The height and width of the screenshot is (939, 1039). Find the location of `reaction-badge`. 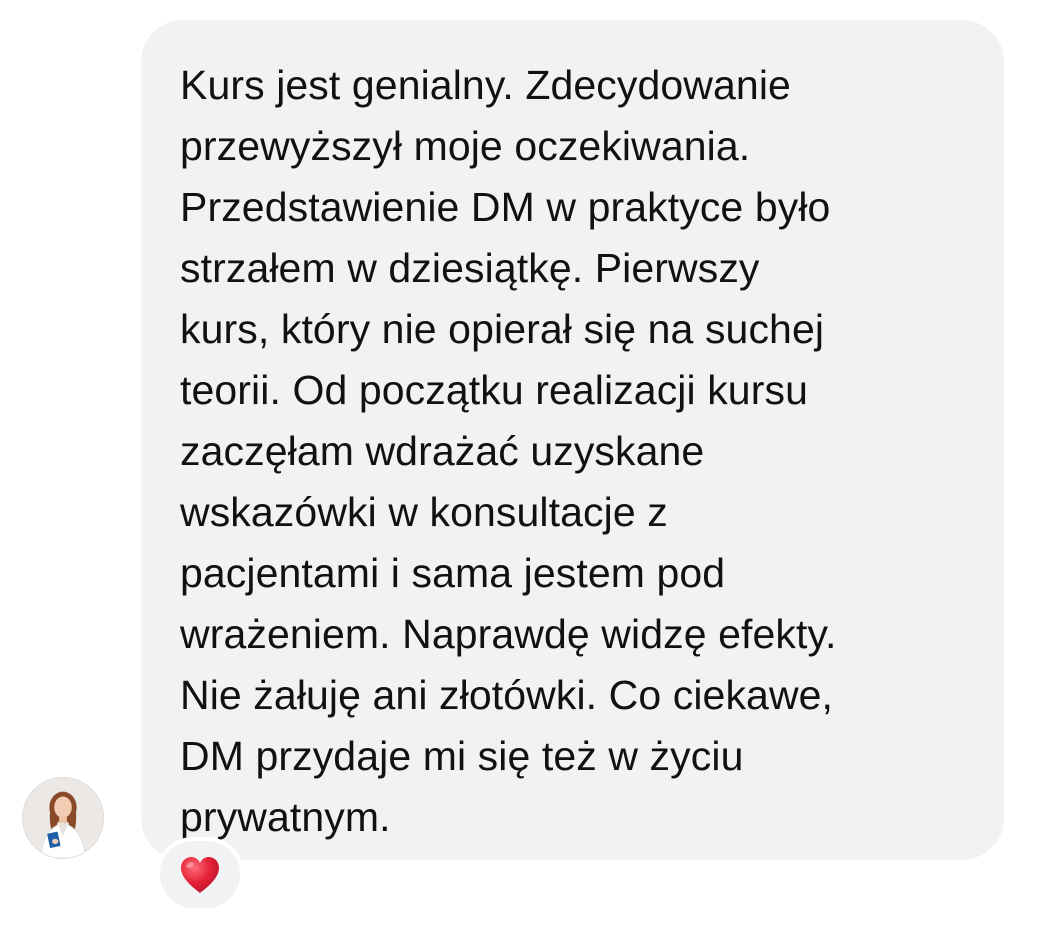

reaction-badge is located at coordinates (200, 874).